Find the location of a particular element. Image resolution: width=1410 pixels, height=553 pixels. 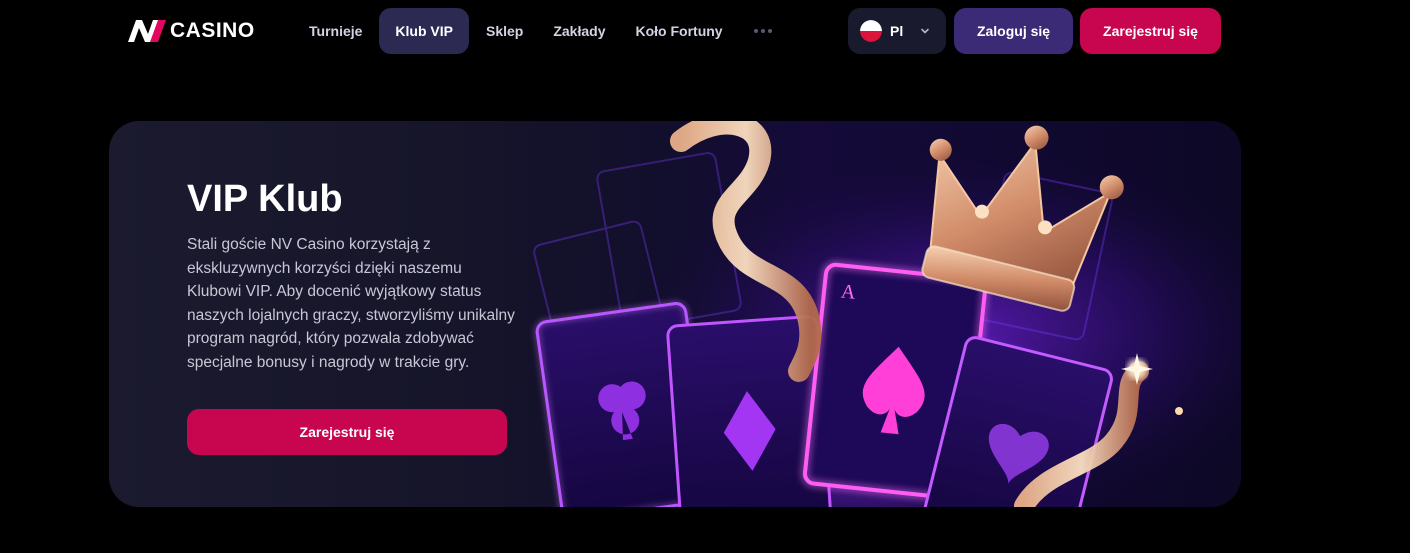

language-code: Pl is located at coordinates (897, 31).